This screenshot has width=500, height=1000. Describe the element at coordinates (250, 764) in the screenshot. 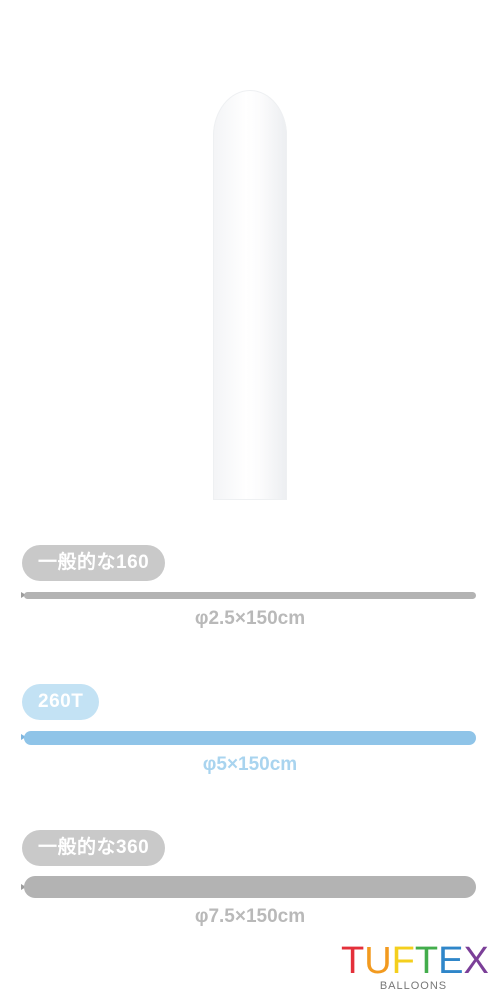

I see `size-text-260t: φ5×150cm` at that location.